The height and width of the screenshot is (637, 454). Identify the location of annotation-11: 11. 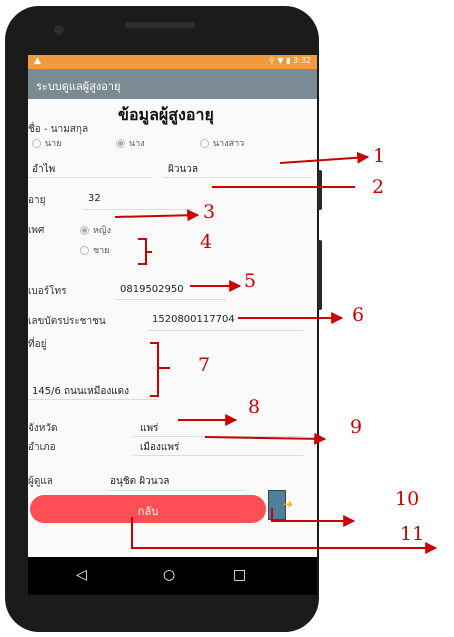
(412, 534).